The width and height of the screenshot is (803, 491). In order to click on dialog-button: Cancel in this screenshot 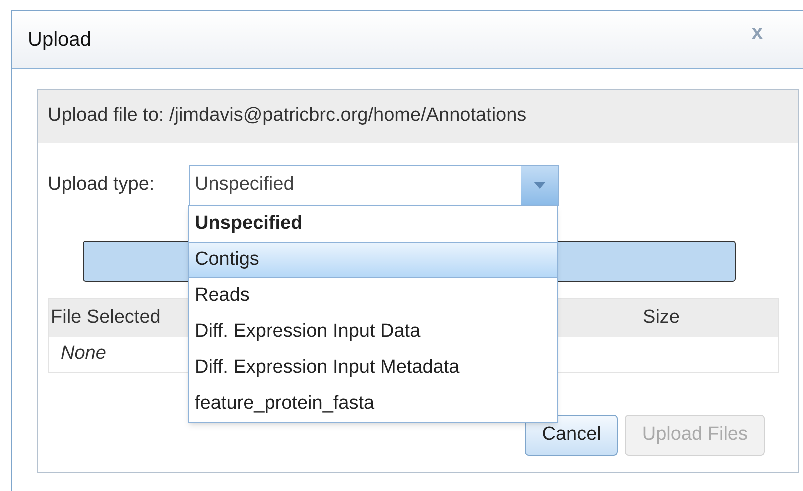, I will do `click(571, 435)`.